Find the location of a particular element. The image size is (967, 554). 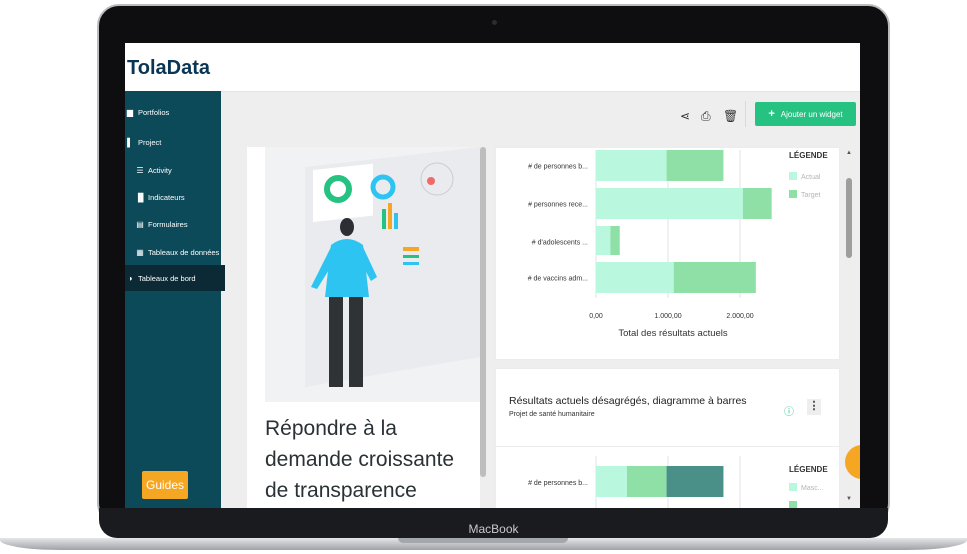

illustration-panel is located at coordinates (372, 274).